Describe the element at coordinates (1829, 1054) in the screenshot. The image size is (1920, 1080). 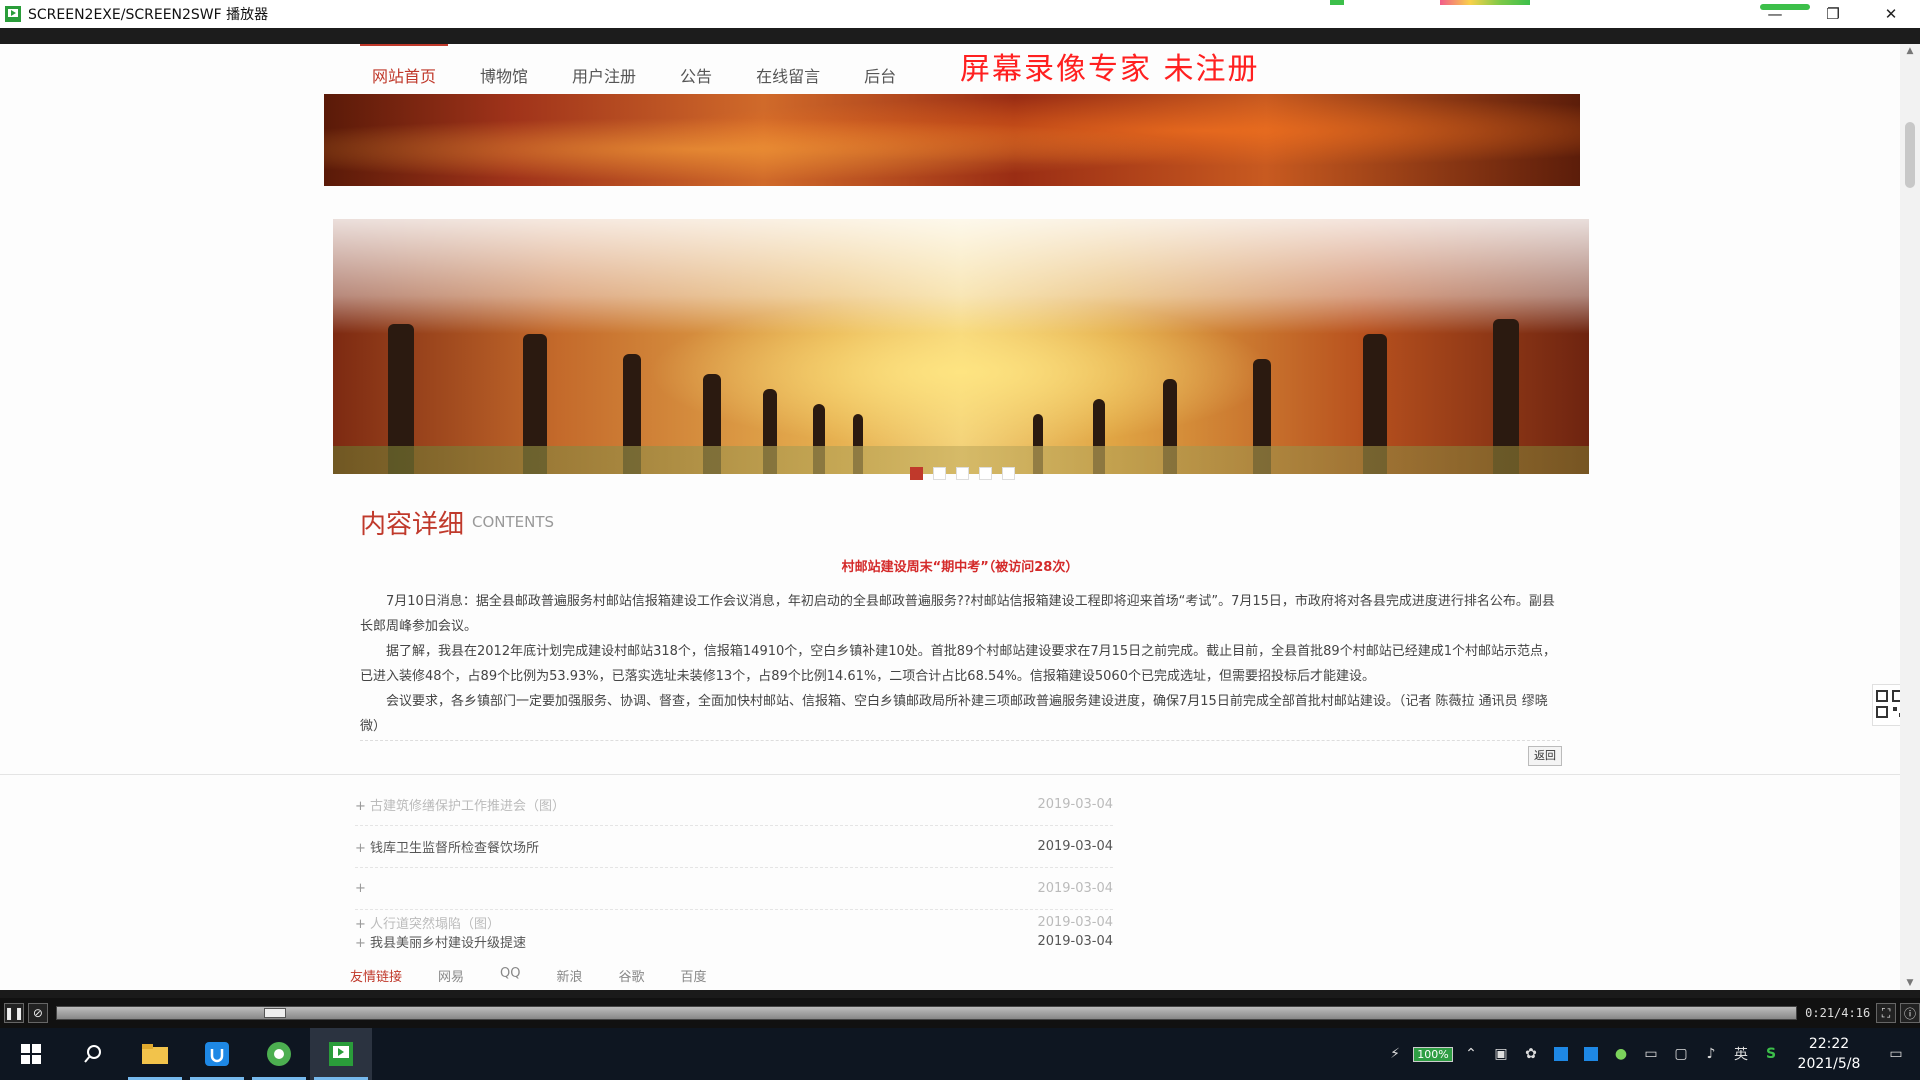
I see `clock: 22:22 2021/5/8` at that location.